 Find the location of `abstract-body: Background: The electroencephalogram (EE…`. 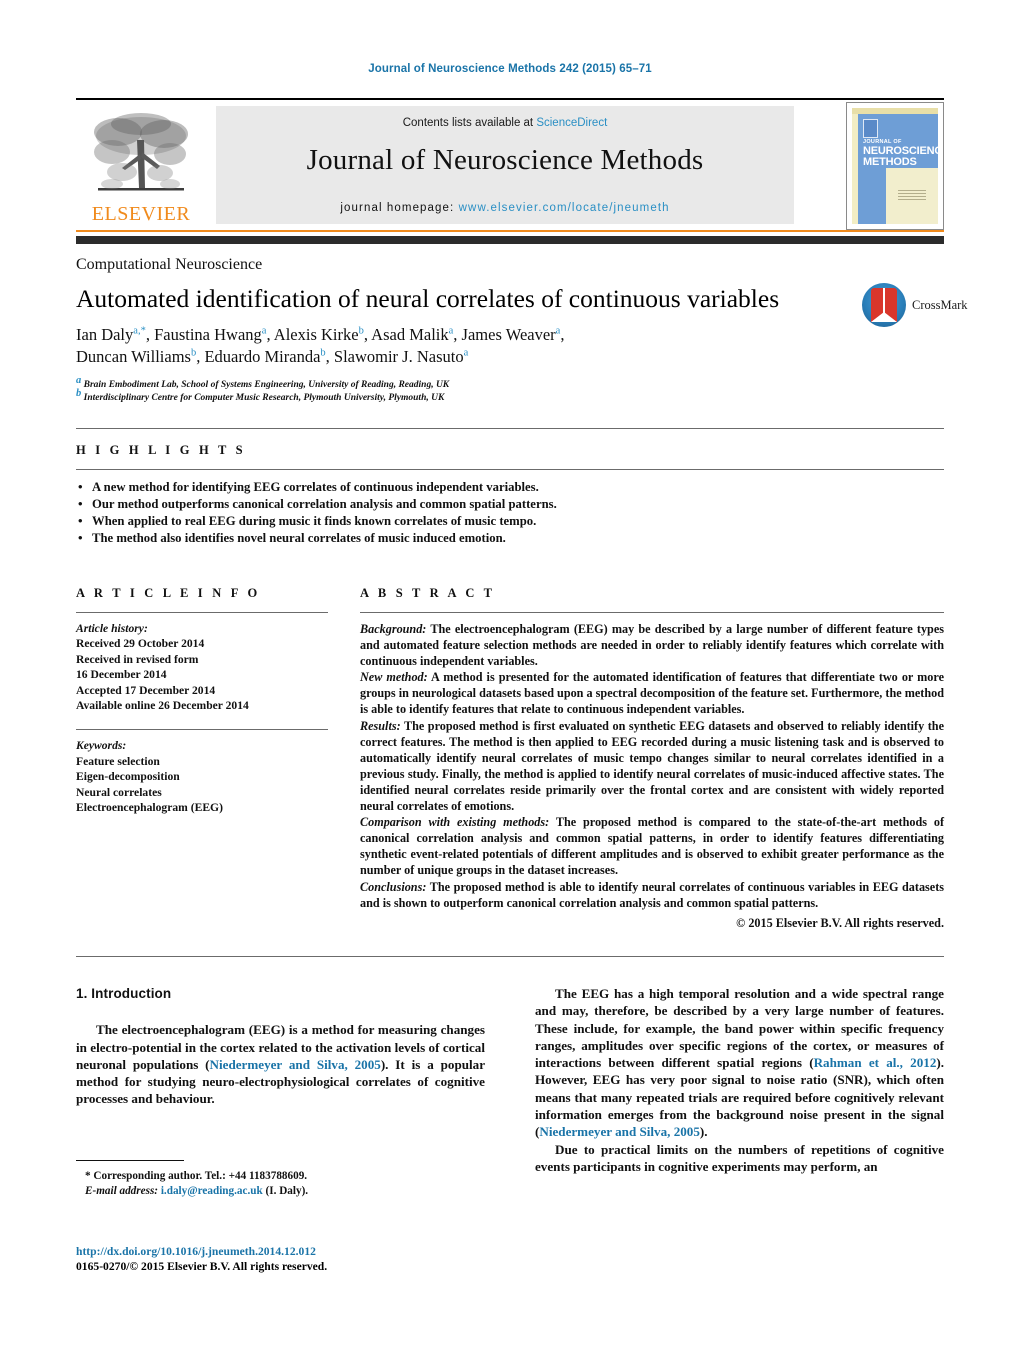

abstract-body: Background: The electroencephalogram (EE… is located at coordinates (652, 776).